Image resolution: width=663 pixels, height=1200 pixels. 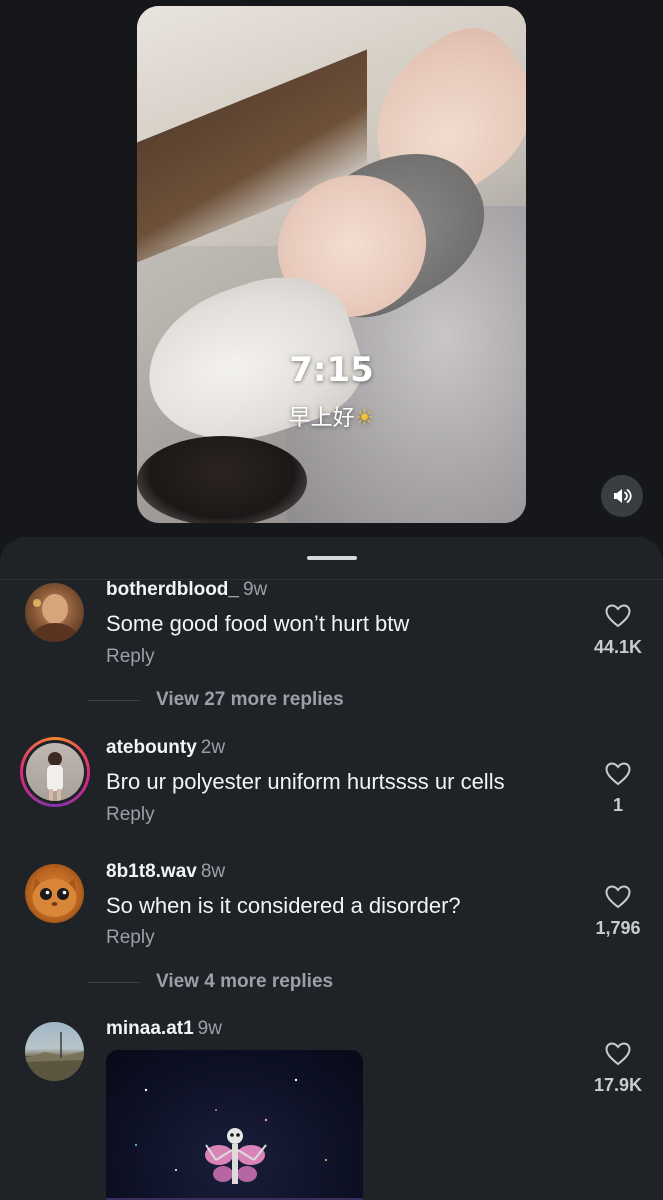 I want to click on view-more-replies: View 4 more replies, so click(x=210, y=982).